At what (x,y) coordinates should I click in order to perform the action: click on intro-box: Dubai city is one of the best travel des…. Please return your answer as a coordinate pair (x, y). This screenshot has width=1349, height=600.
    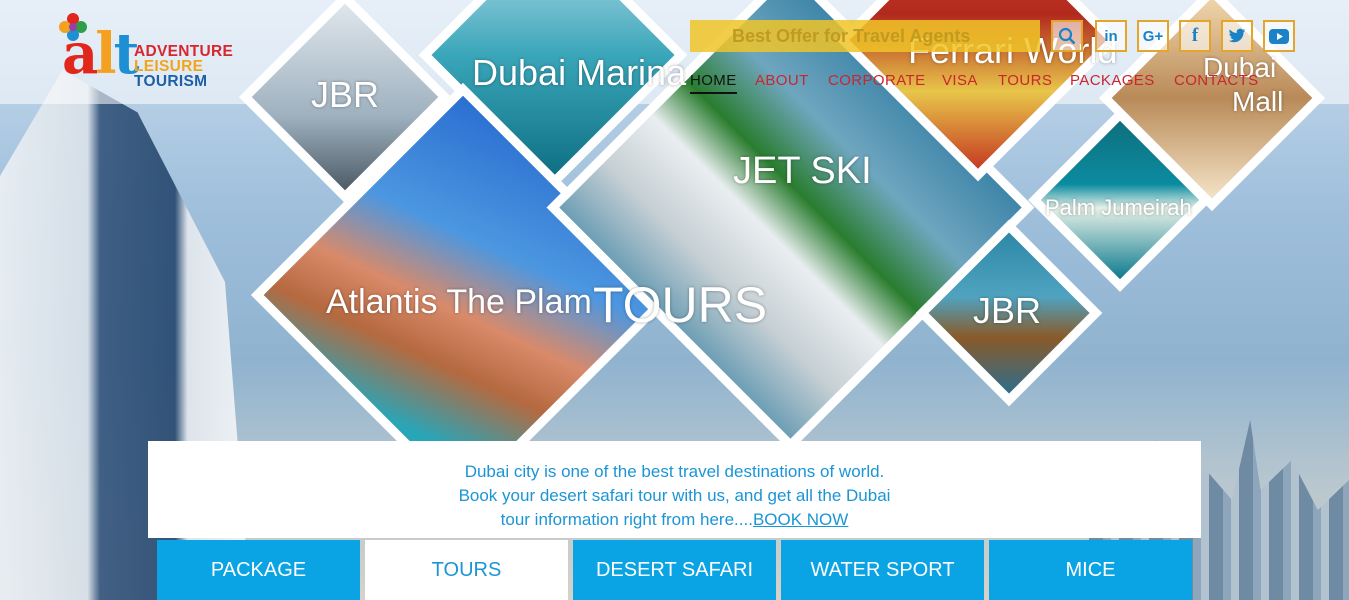
    Looking at the image, I should click on (674, 489).